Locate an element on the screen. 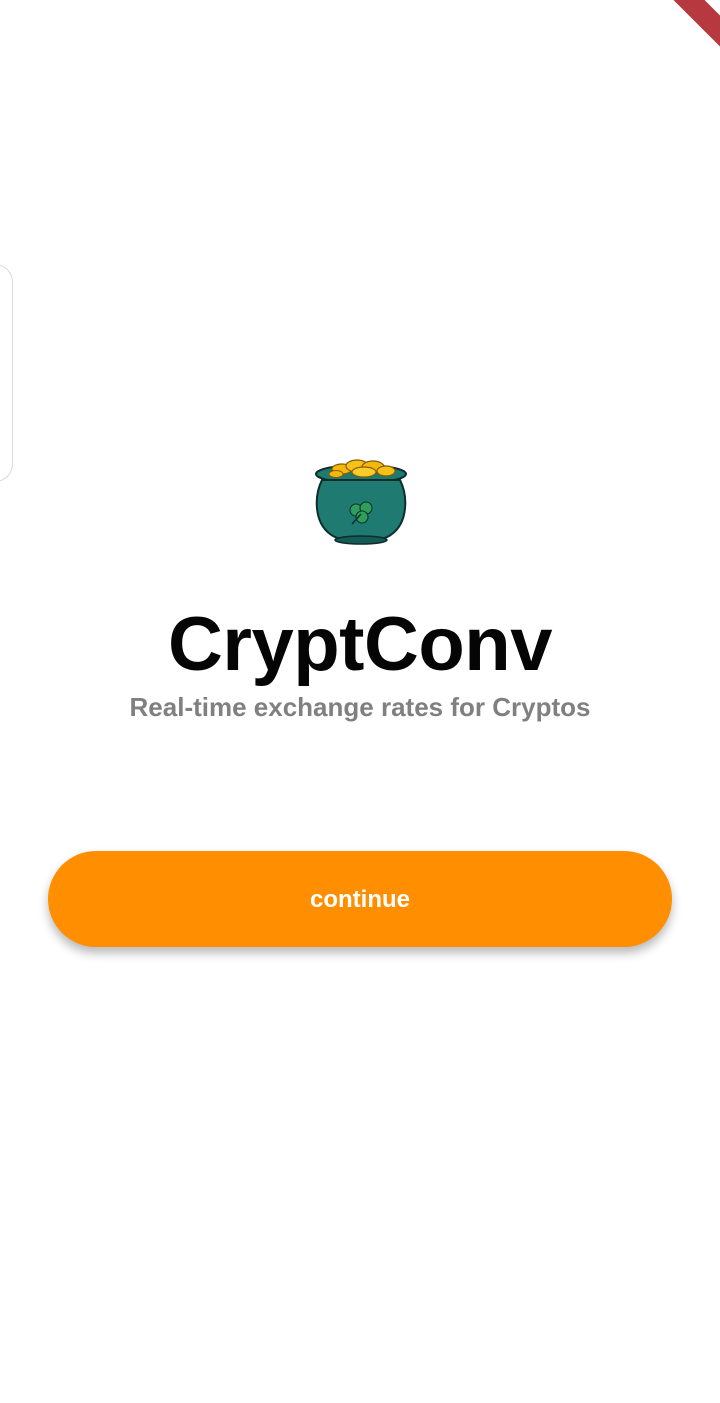  pot-of-gold-icon is located at coordinates (361, 501).